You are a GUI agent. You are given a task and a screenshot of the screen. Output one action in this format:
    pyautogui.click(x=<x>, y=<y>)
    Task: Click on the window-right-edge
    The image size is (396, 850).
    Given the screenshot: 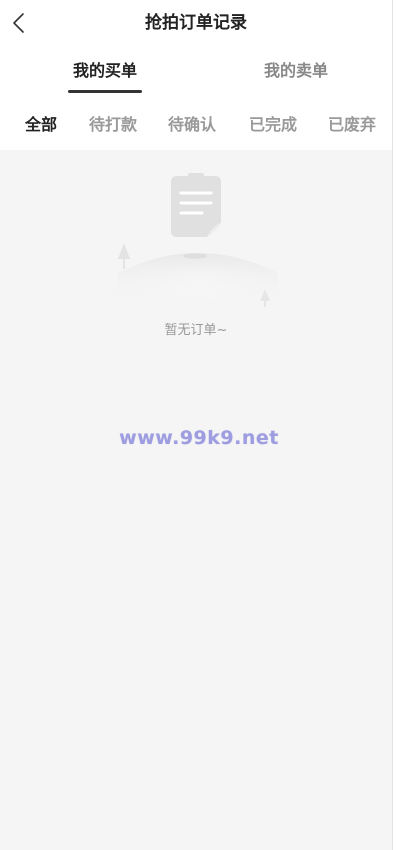 What is the action you would take?
    pyautogui.click(x=394, y=425)
    